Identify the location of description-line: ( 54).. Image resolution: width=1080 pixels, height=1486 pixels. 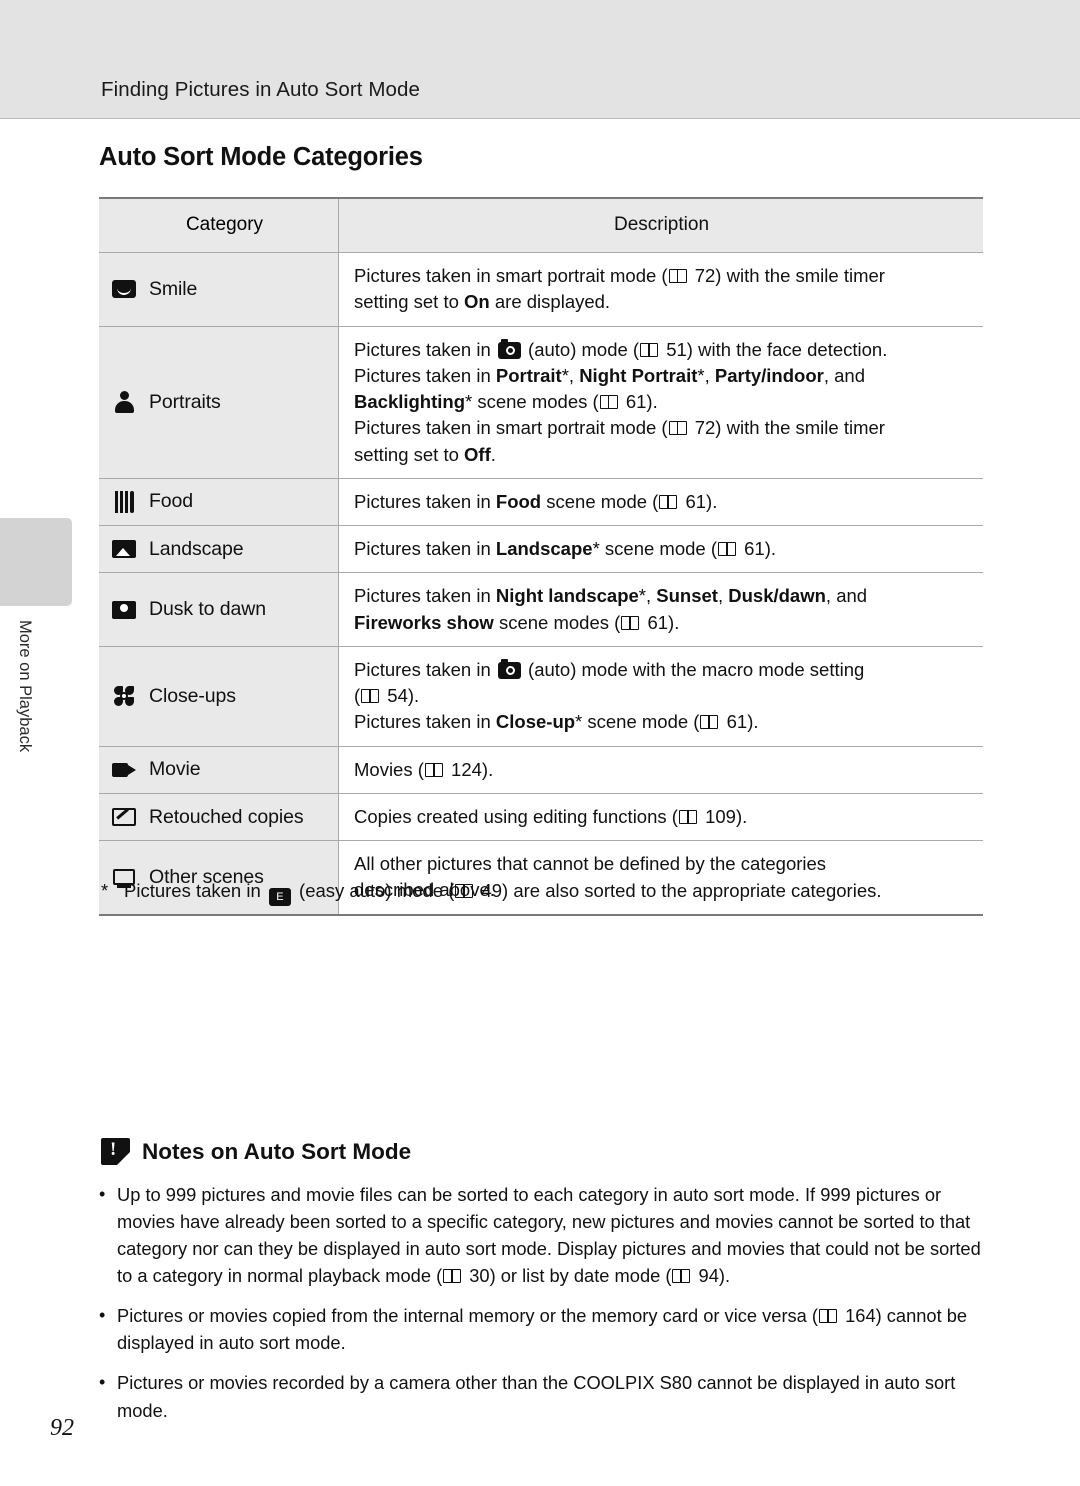
(387, 696).